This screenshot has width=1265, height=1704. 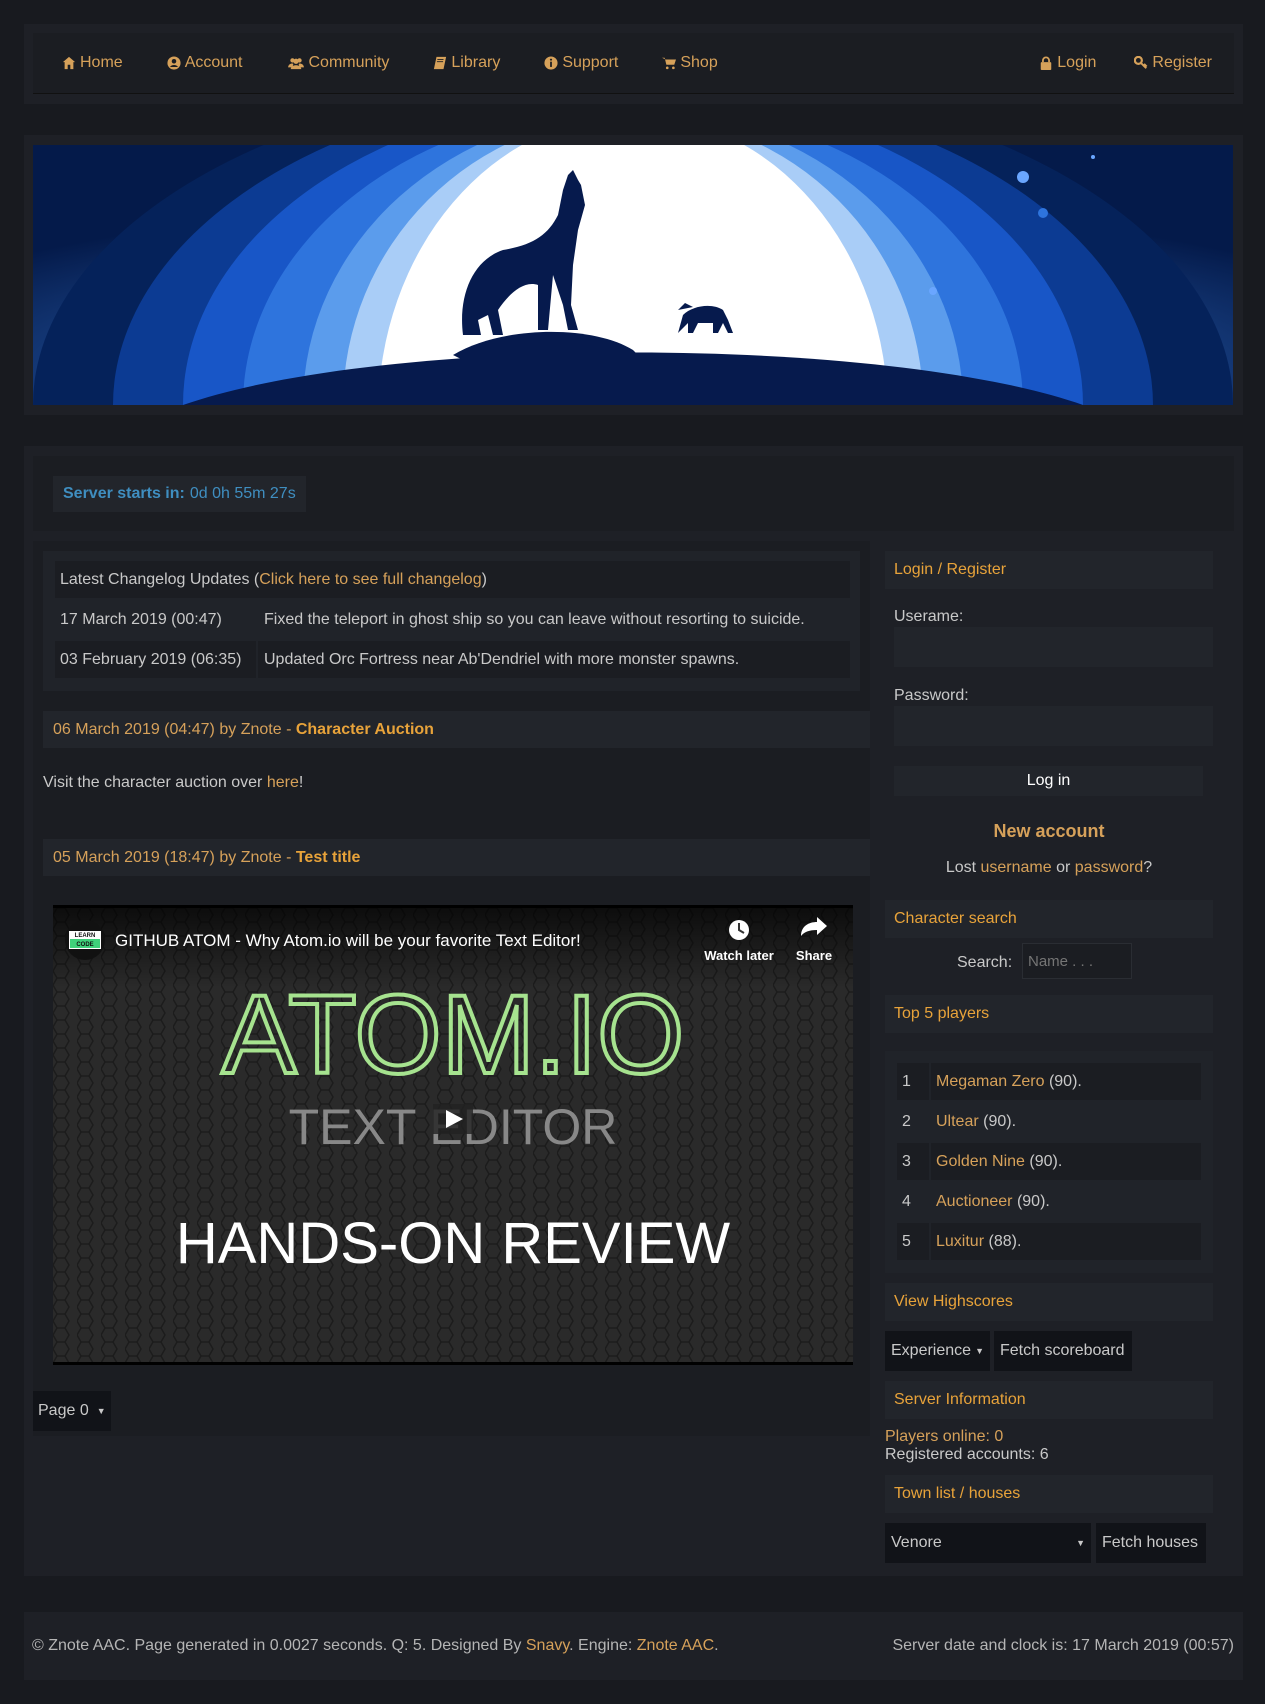 What do you see at coordinates (1077, 62) in the screenshot?
I see `nav-login-label: Login` at bounding box center [1077, 62].